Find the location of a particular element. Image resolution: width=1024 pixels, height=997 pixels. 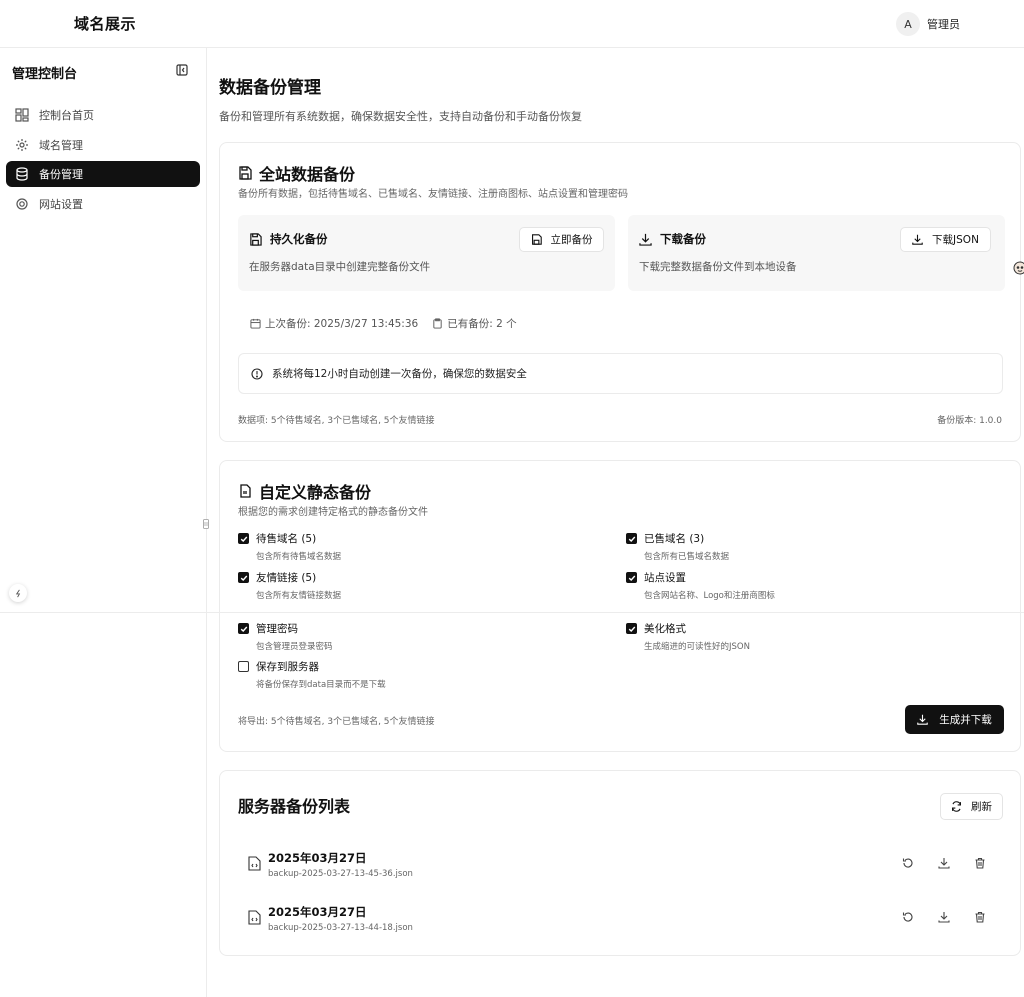

server-list-title: 服务器备份列表 is located at coordinates (294, 806).